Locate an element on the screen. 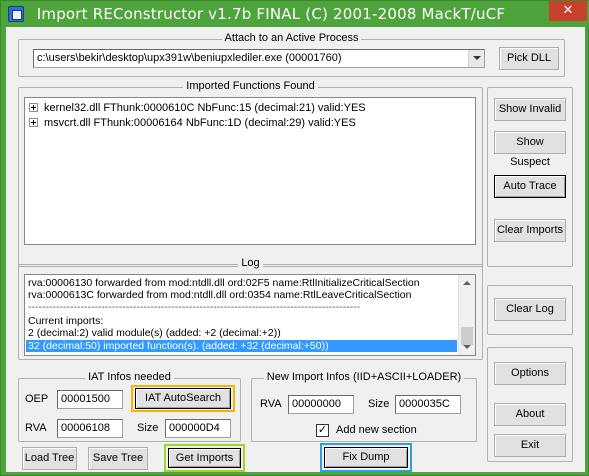 The width and height of the screenshot is (589, 476). auto-trace-button: Auto Trace is located at coordinates (530, 186).